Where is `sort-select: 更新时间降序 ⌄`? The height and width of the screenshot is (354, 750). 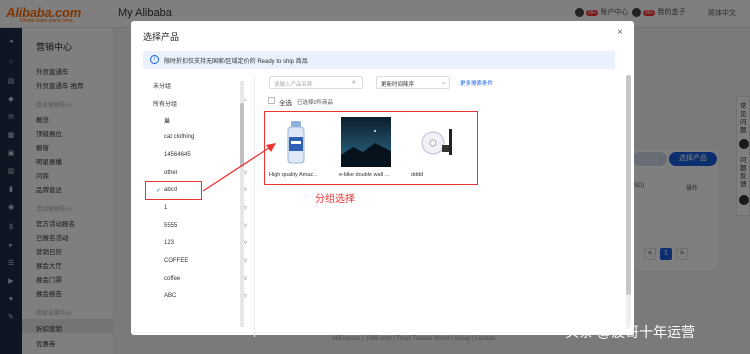 sort-select: 更新时间降序 ⌄ is located at coordinates (413, 82).